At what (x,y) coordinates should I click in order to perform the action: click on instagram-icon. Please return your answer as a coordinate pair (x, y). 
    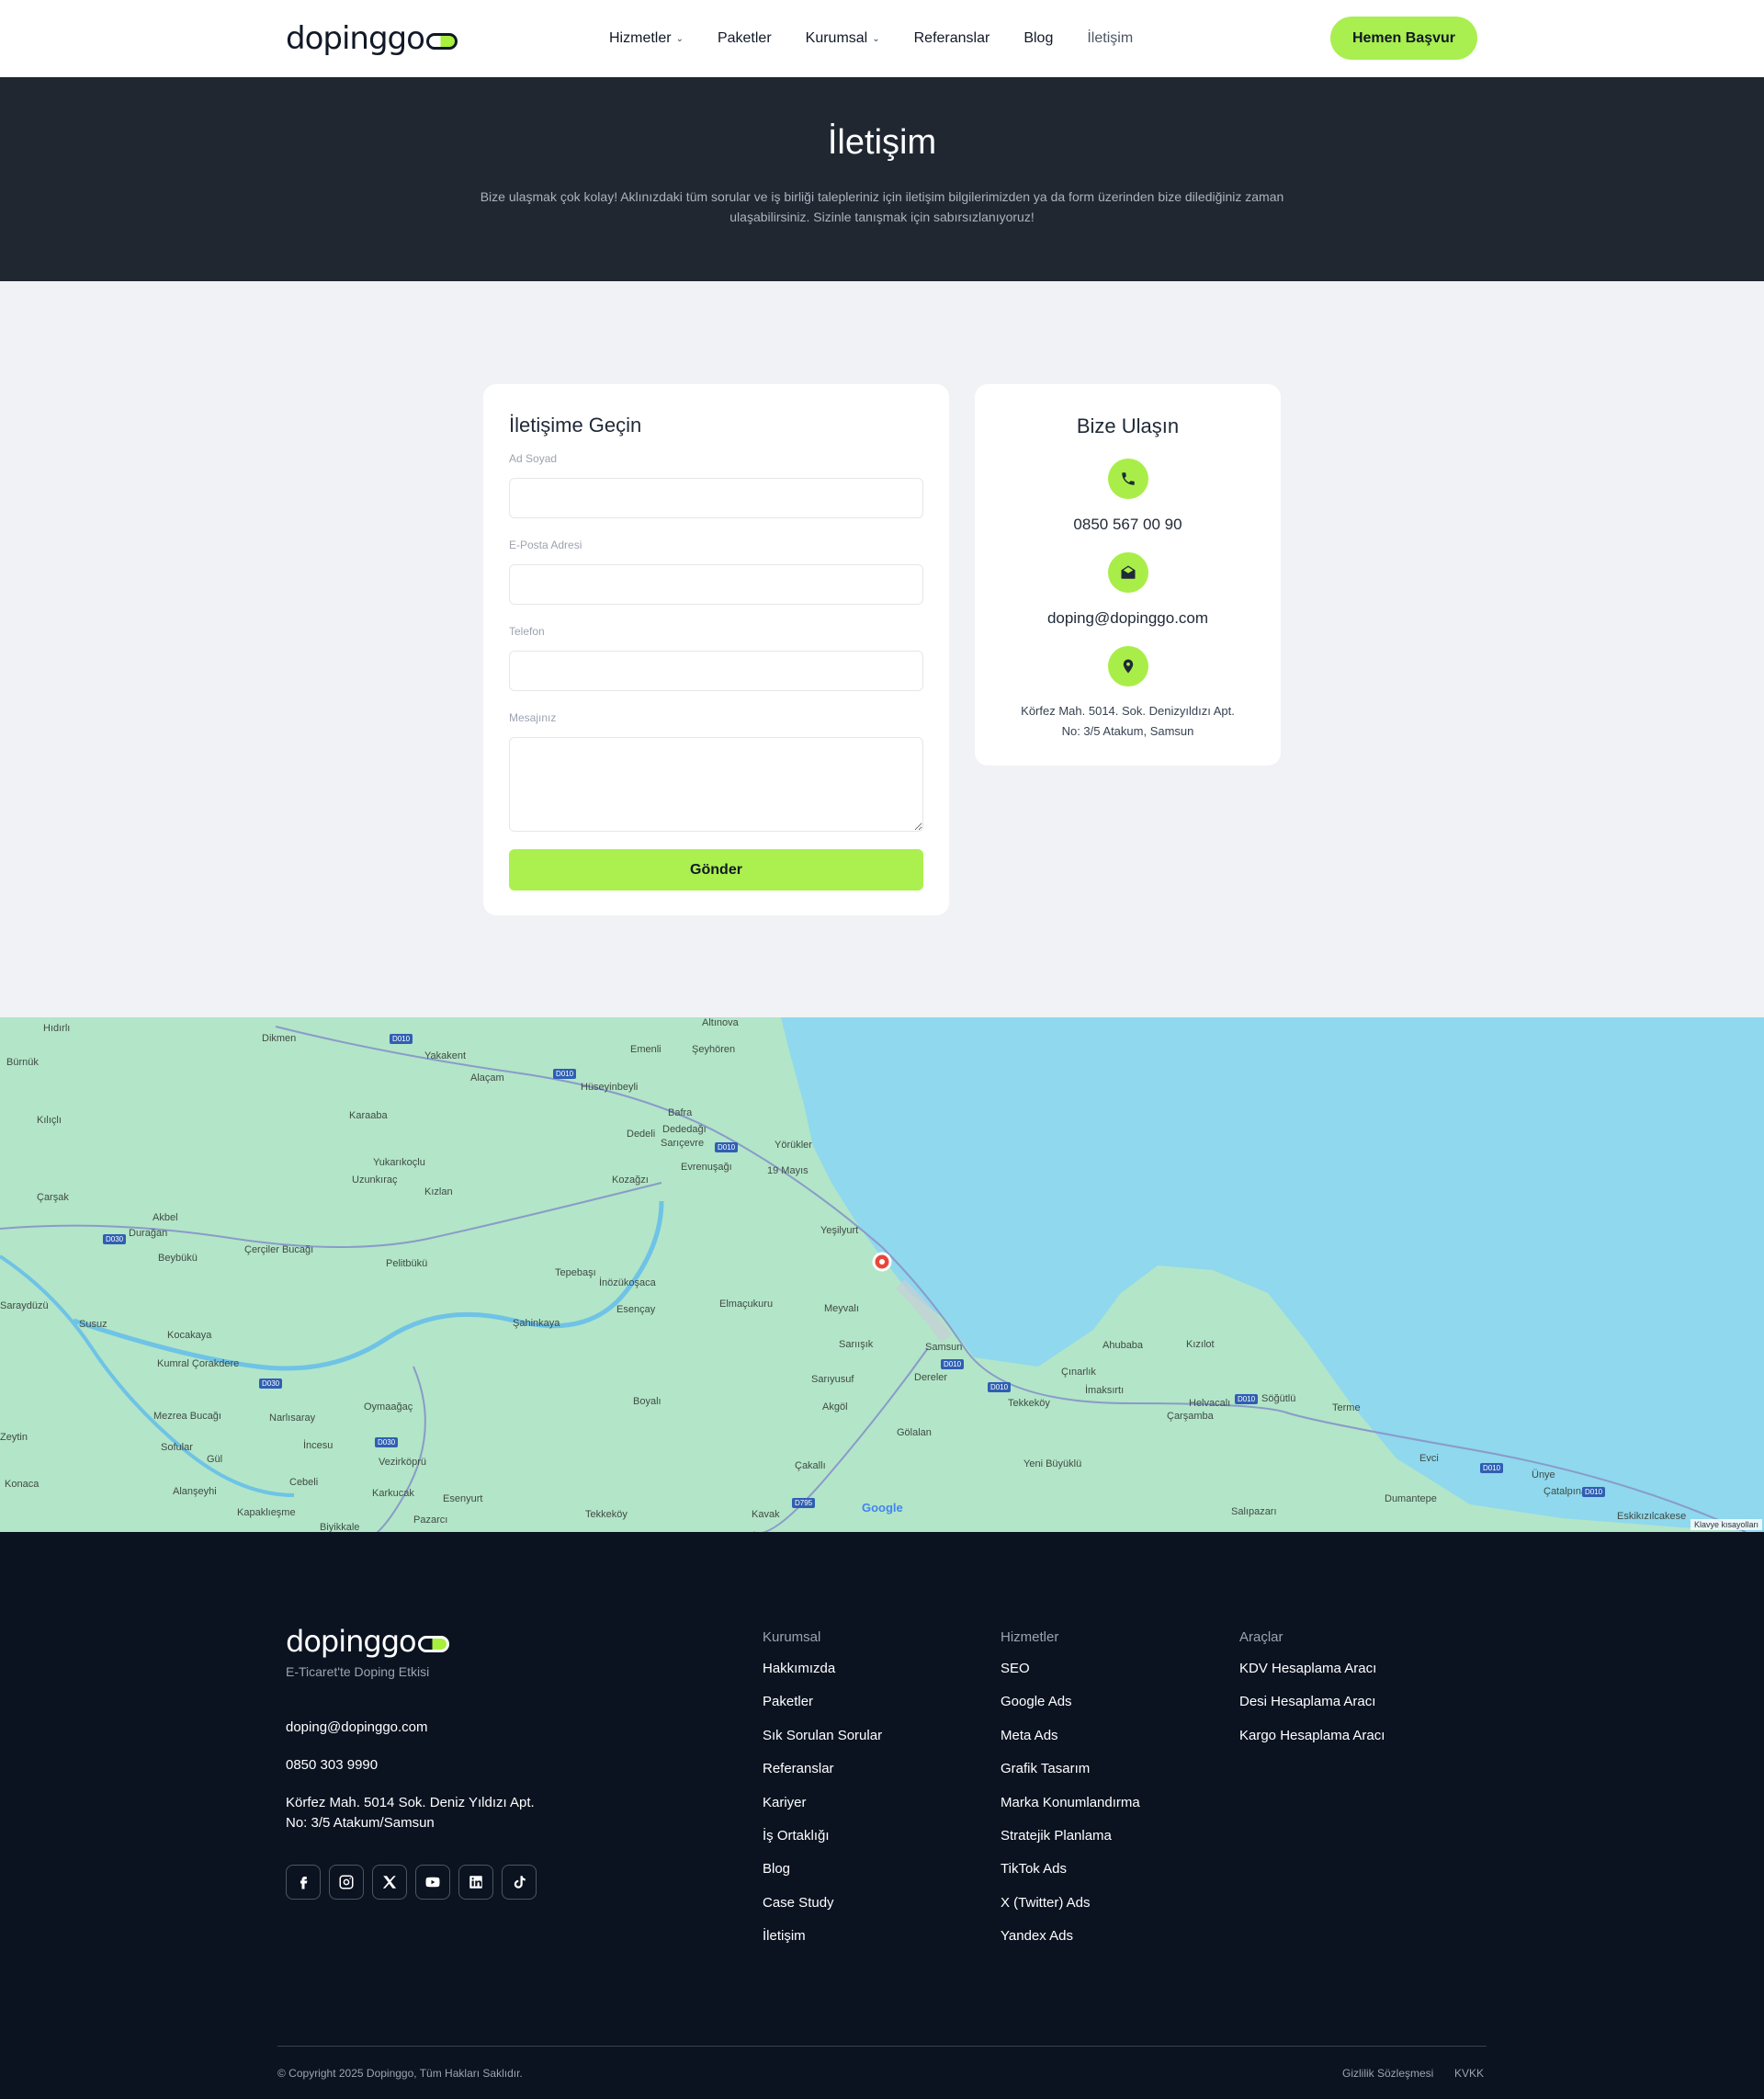
    Looking at the image, I should click on (346, 1883).